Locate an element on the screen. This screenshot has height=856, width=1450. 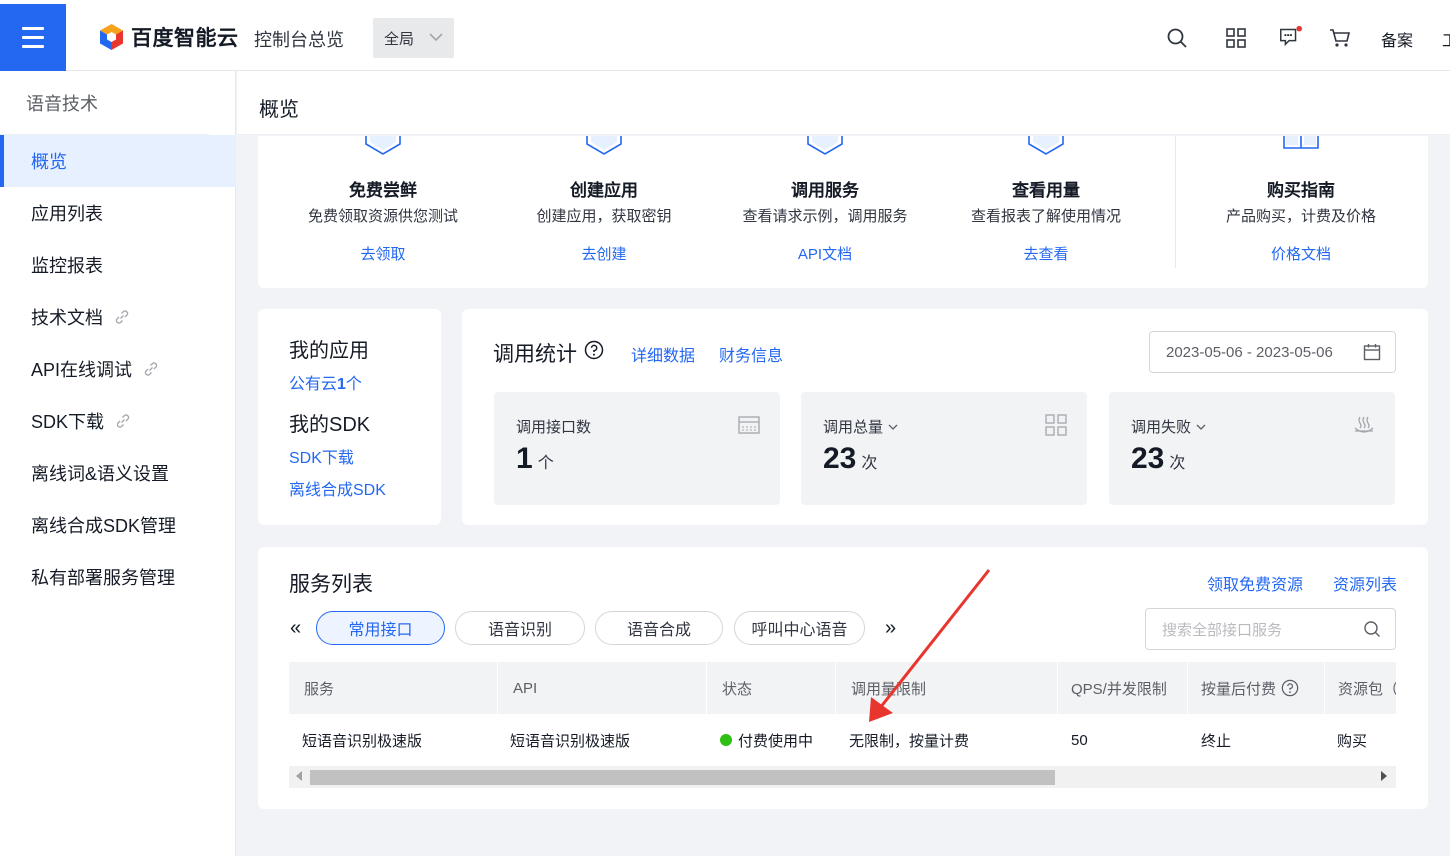
top-navigation-bar: 百度智能云 控制台总览 全局 备案 工 is located at coordinates (725, 35).